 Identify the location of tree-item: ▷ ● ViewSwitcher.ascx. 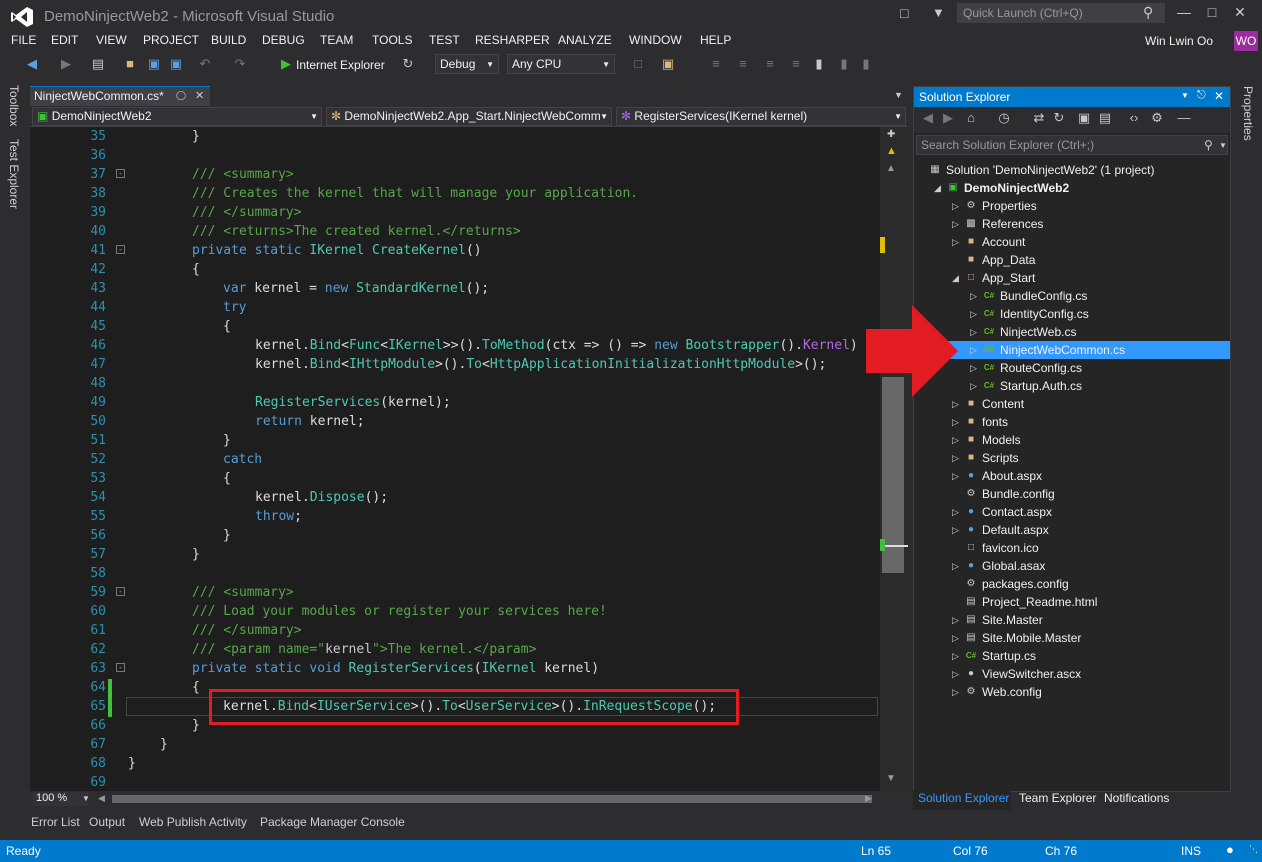
(1072, 674).